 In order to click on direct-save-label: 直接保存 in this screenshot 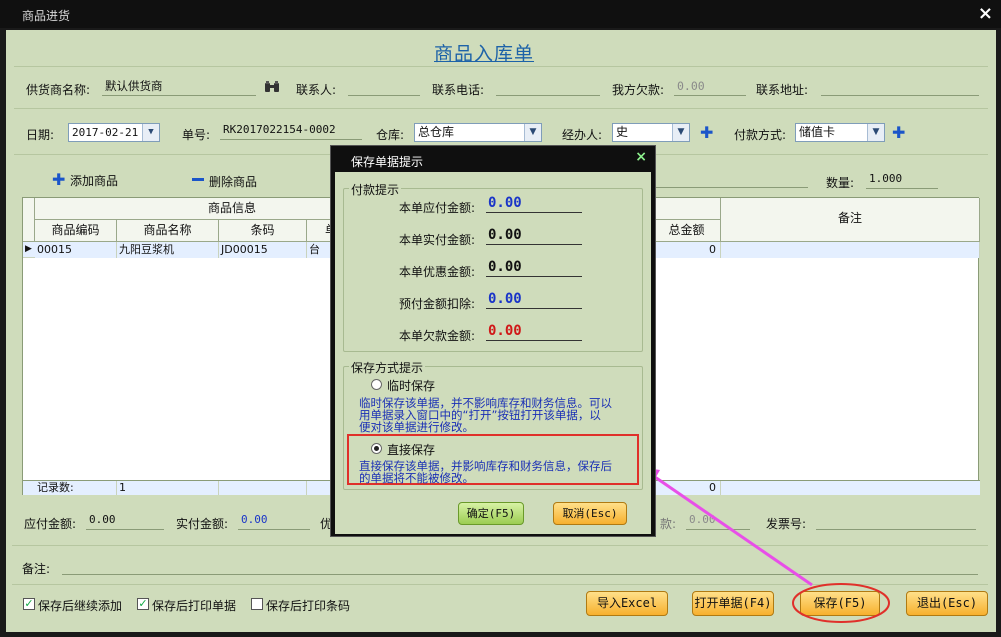, I will do `click(411, 449)`.